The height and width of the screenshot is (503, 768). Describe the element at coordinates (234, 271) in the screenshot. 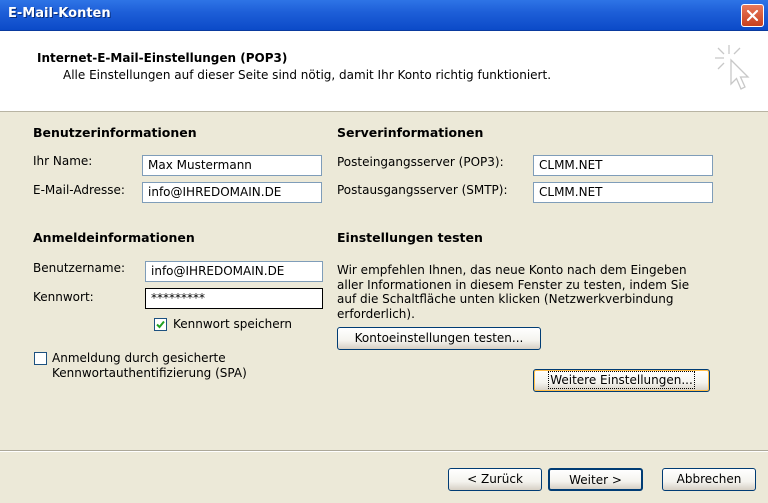

I see `username-field: info@IHREDOMAIN.DE` at that location.